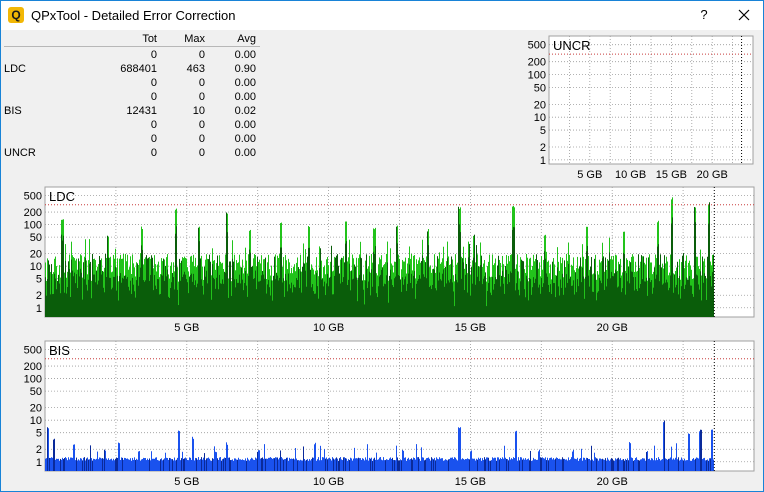  Describe the element at coordinates (382, 15) in the screenshot. I see `title-bar: Q QPxTool - Detailed Error Correction ?` at that location.